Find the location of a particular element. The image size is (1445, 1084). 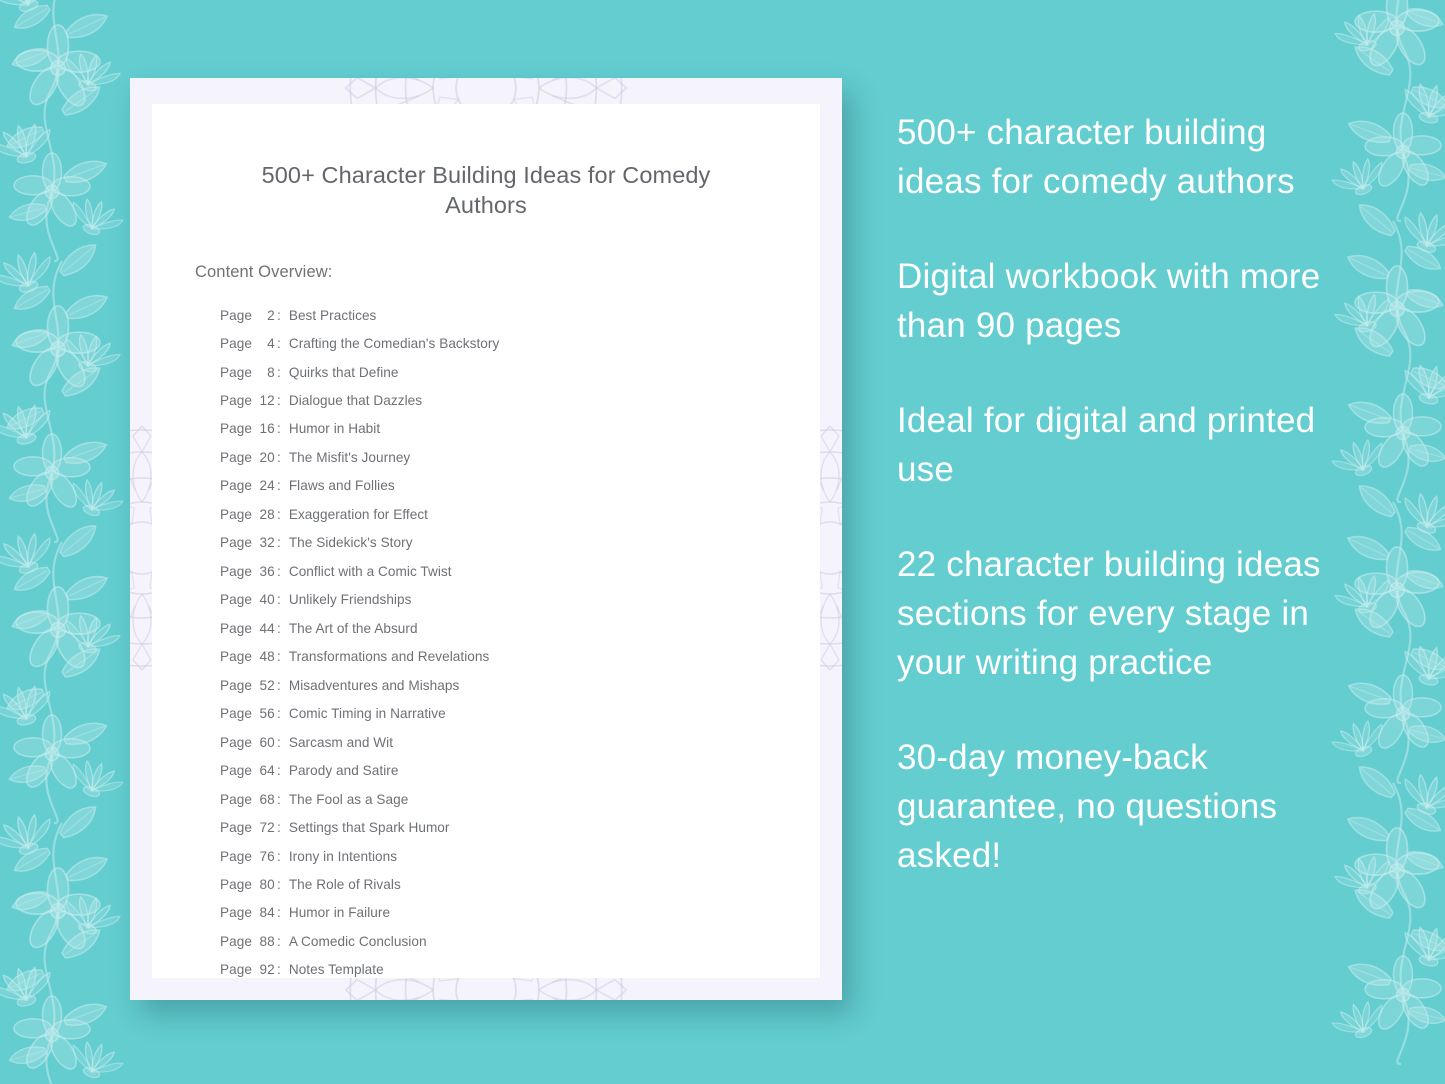

toc-entry-page: Page 88 is located at coordinates (247, 941).